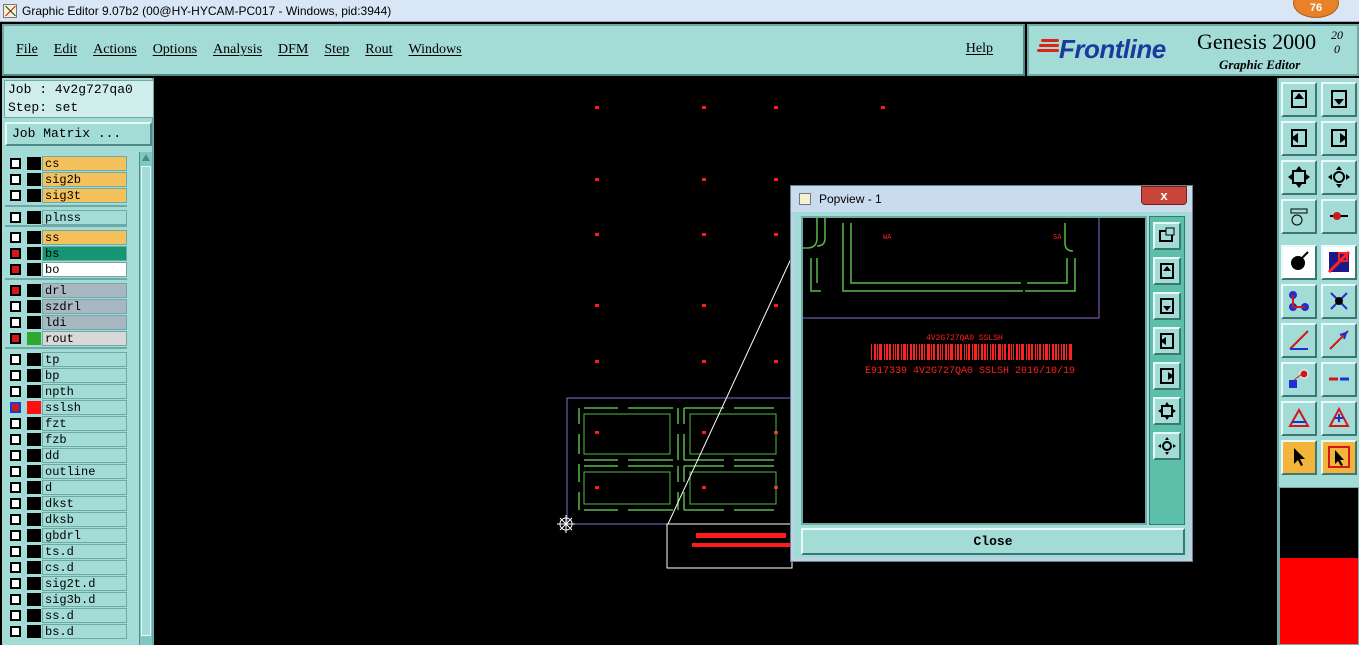 Image resolution: width=1359 pixels, height=645 pixels. What do you see at coordinates (1167, 446) in the screenshot?
I see `popview-zoom-center-icon` at bounding box center [1167, 446].